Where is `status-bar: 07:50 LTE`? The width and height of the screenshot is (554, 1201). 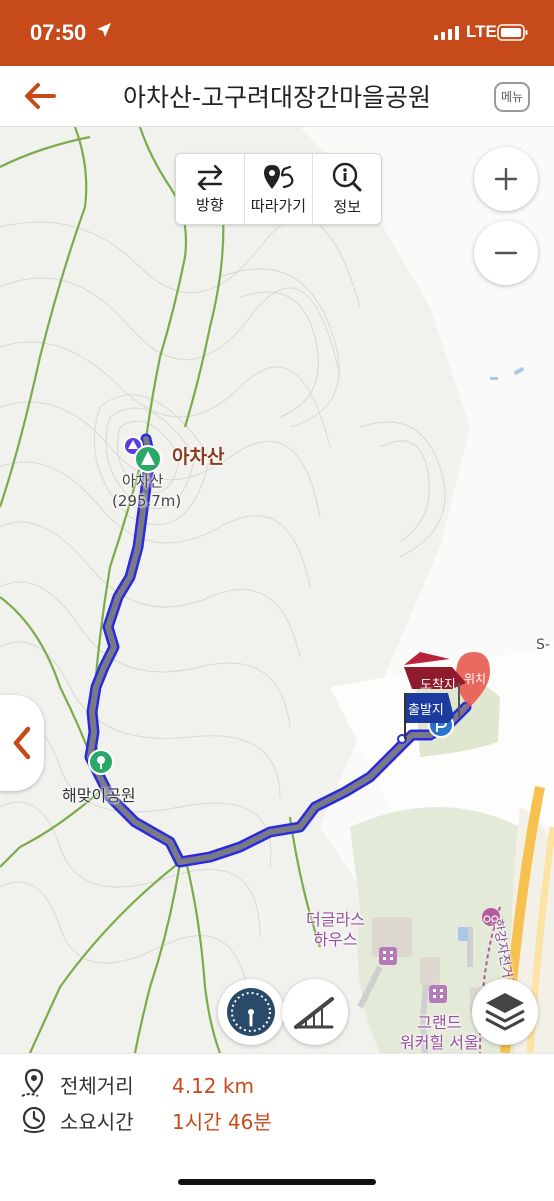 status-bar: 07:50 LTE is located at coordinates (277, 33).